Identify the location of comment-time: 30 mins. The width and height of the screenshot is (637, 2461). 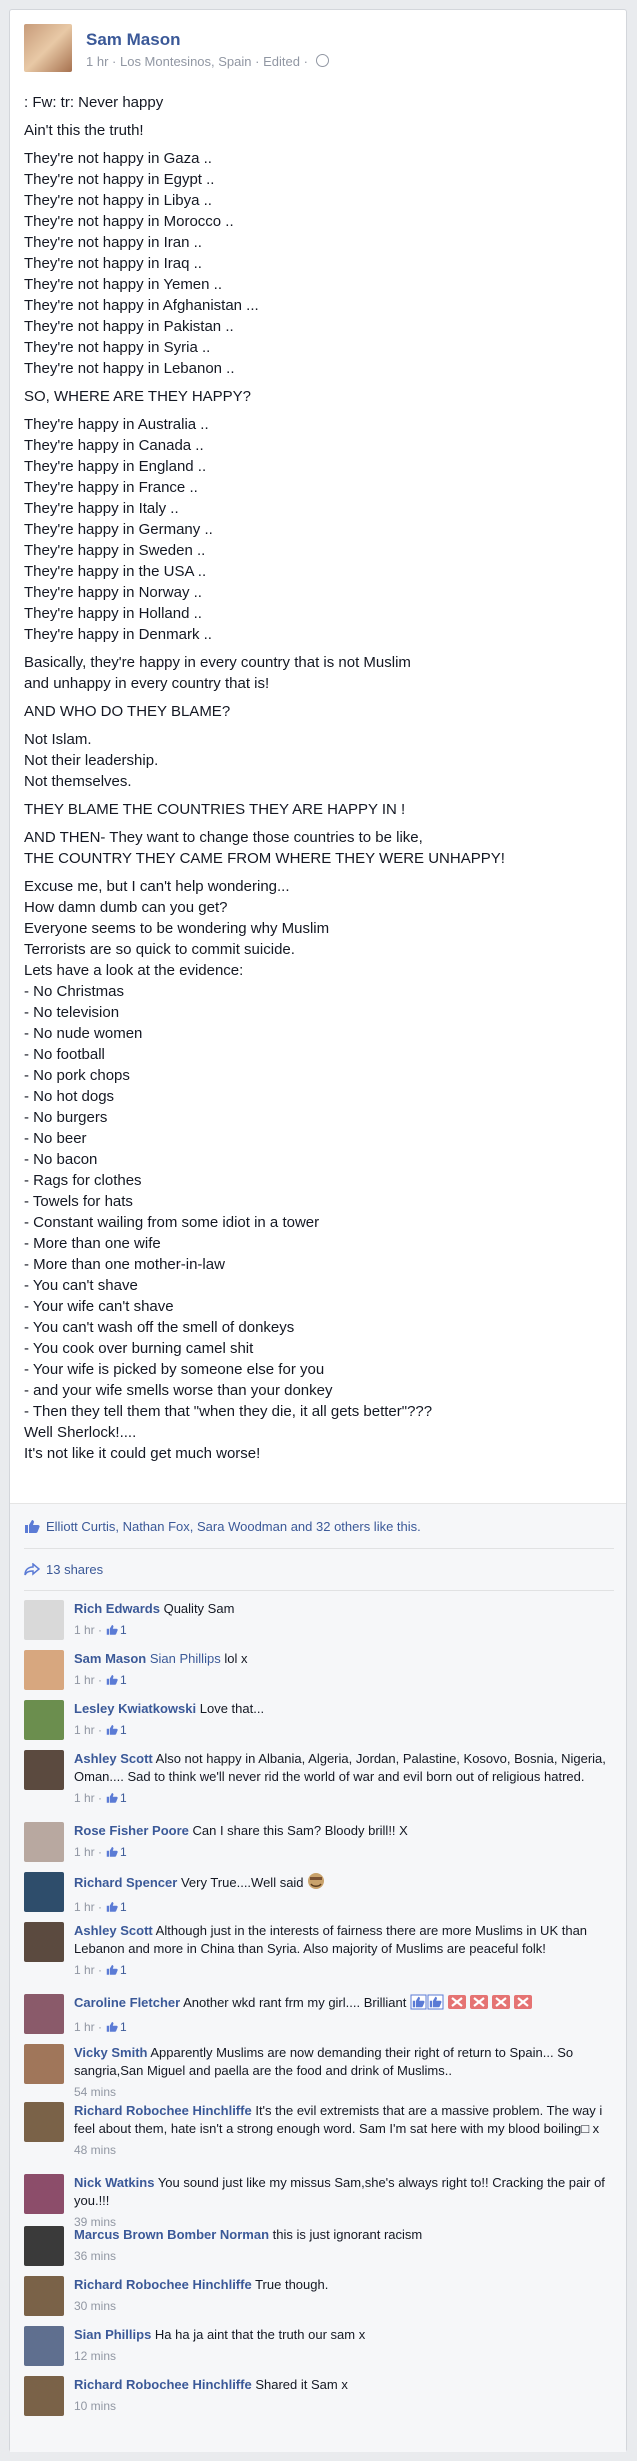
(95, 2306).